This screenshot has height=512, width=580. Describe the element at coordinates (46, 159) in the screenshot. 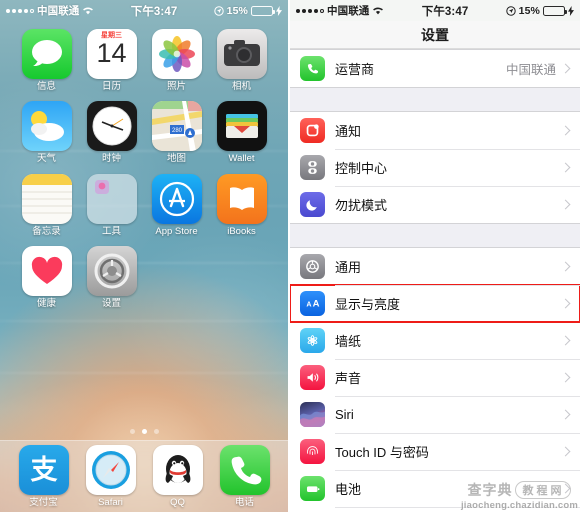

I see `app-label: 天气` at that location.